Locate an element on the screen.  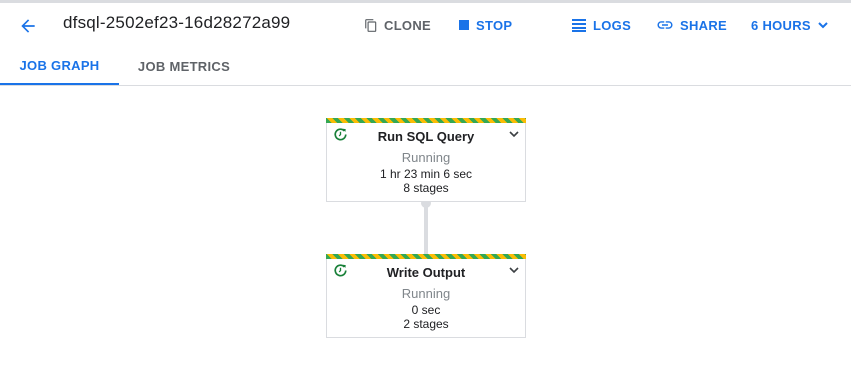
arrow-back-icon is located at coordinates (28, 26).